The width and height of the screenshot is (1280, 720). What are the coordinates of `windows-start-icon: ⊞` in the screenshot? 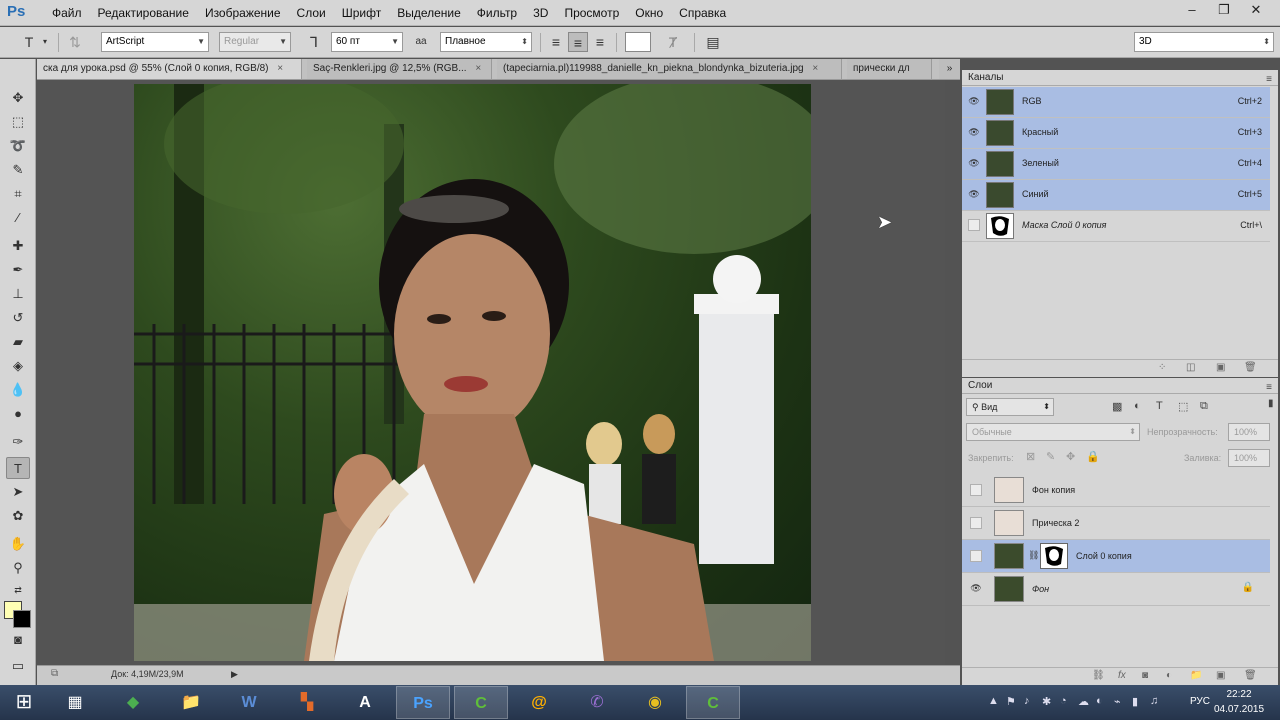 It's located at (24, 702).